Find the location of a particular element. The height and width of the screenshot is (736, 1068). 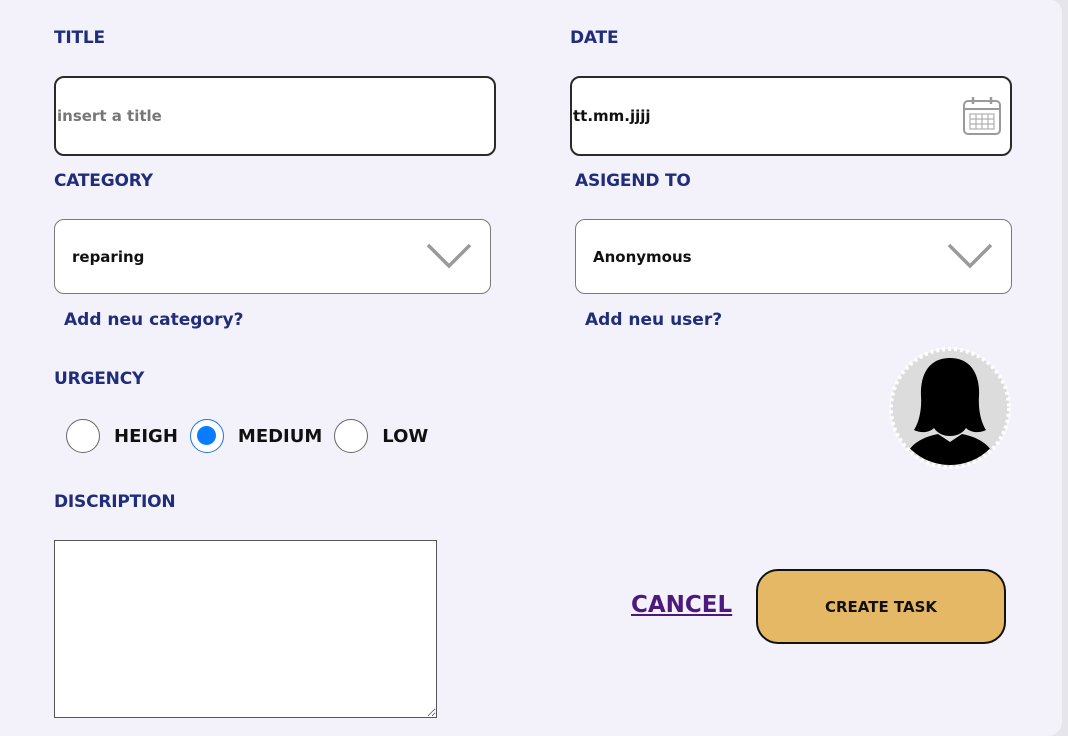

cancel-button: CANCEL is located at coordinates (681, 605).